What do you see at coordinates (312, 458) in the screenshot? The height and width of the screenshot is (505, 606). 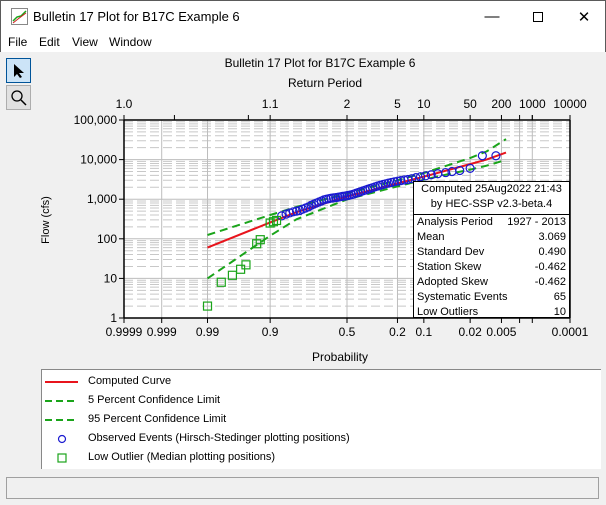 I see `legend-item: Low Outlier (Median plotting positions)` at bounding box center [312, 458].